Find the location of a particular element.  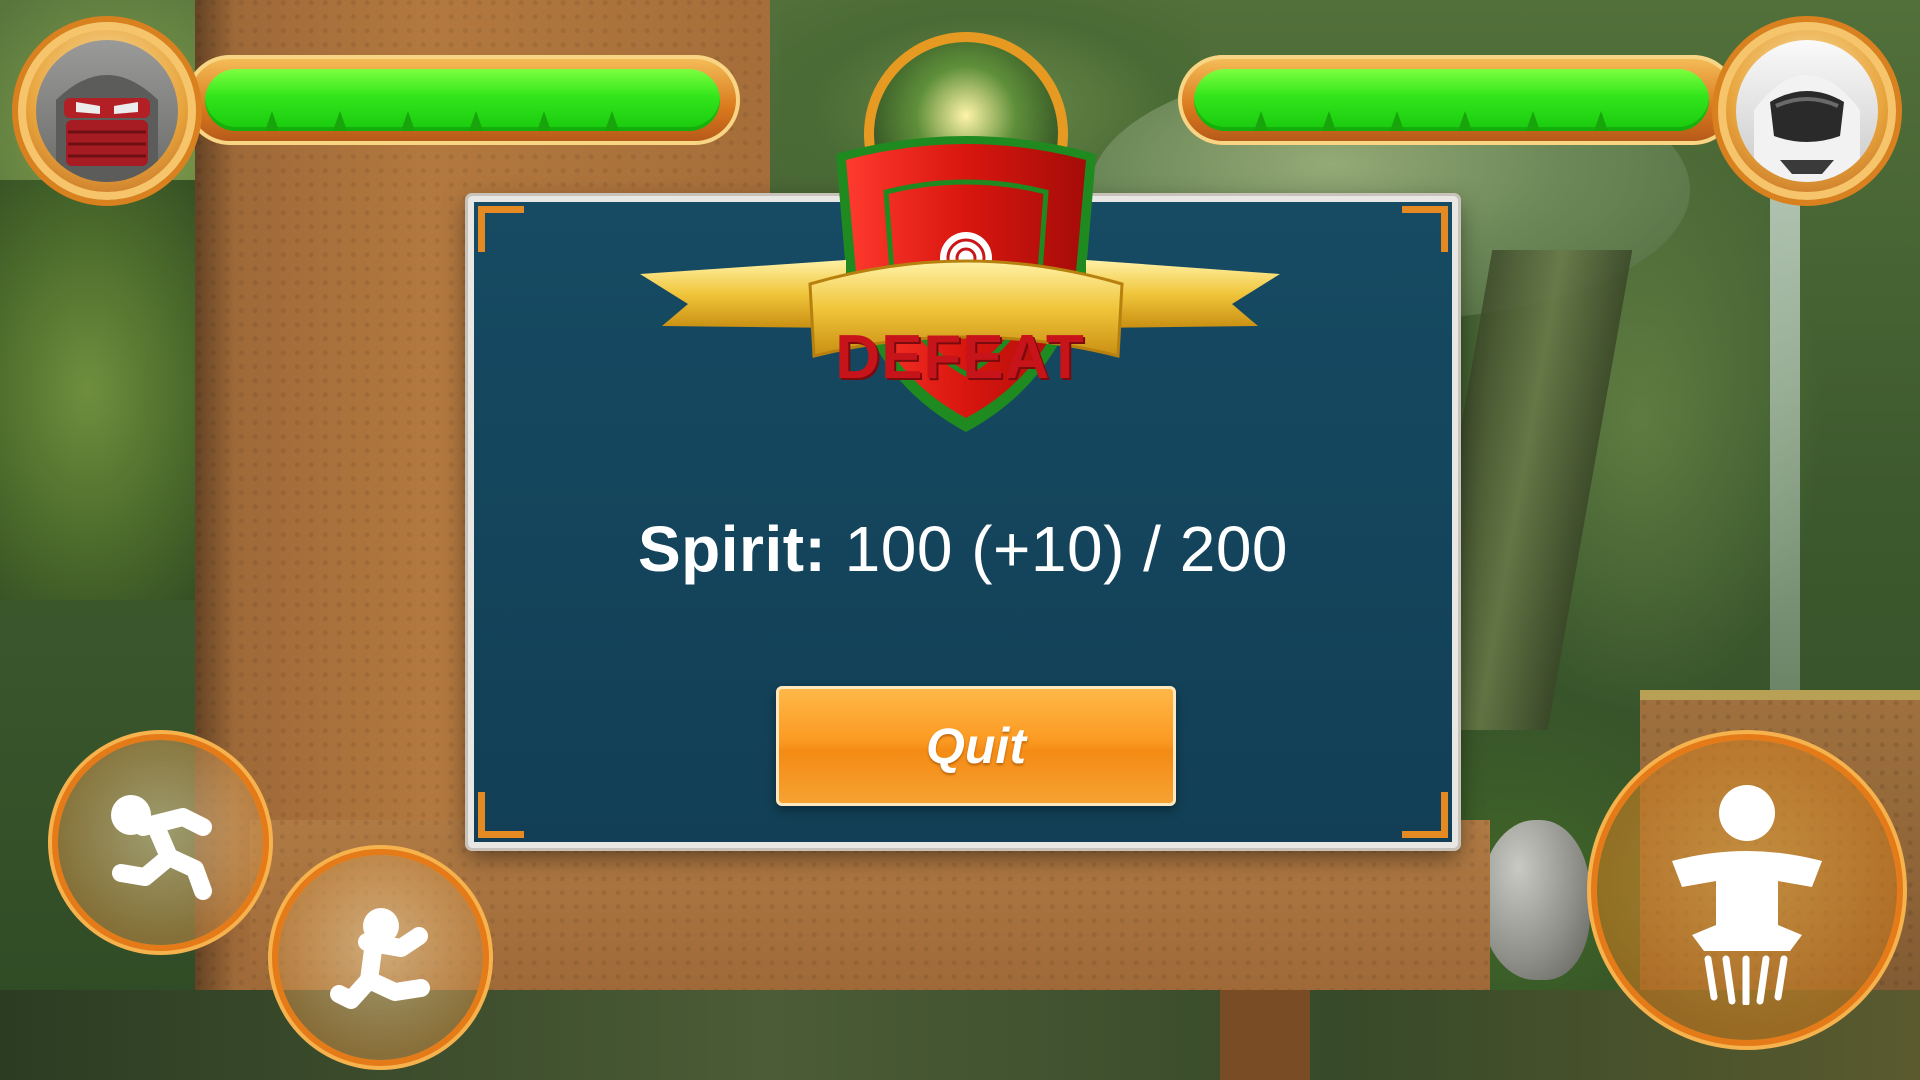

dirt-pillar is located at coordinates (1265, 1035).